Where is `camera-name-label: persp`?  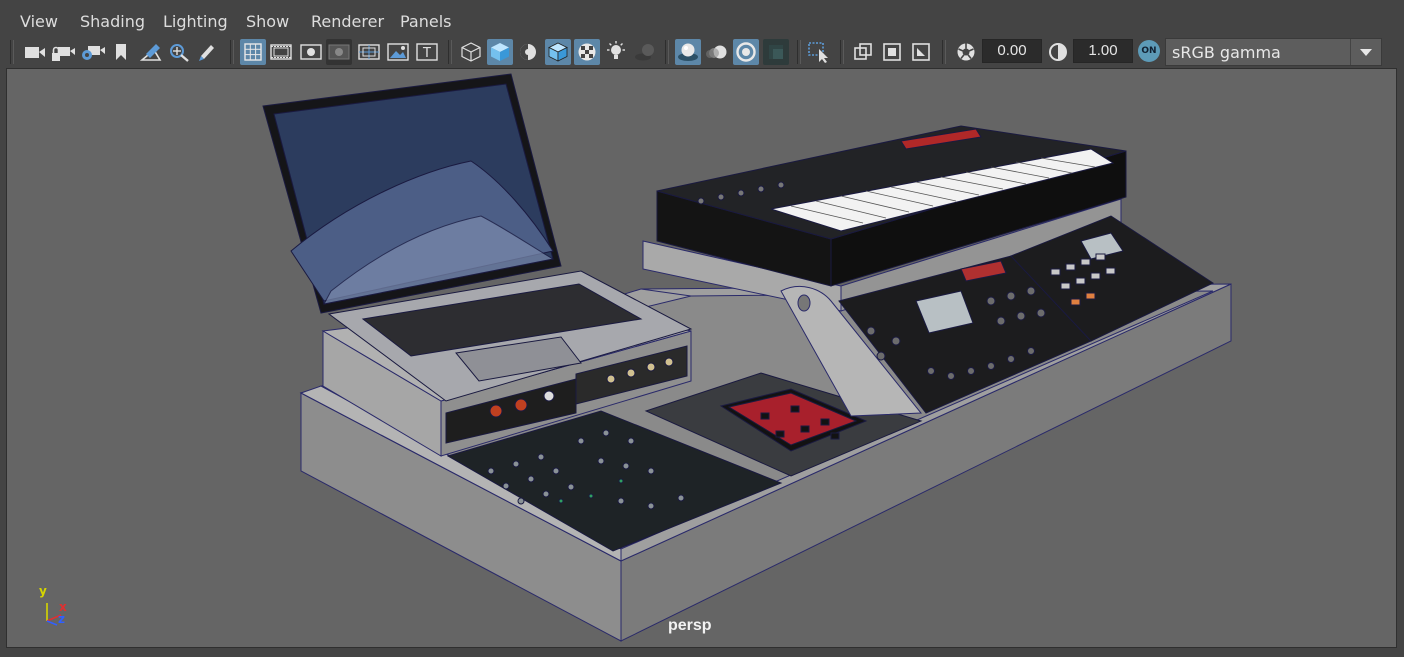
camera-name-label: persp is located at coordinates (690, 625).